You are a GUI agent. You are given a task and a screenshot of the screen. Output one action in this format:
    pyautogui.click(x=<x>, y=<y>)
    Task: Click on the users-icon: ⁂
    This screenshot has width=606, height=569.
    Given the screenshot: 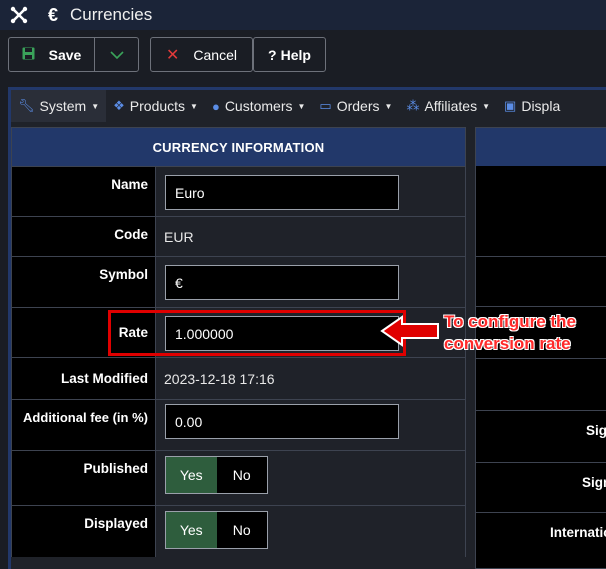 What is the action you would take?
    pyautogui.click(x=413, y=105)
    